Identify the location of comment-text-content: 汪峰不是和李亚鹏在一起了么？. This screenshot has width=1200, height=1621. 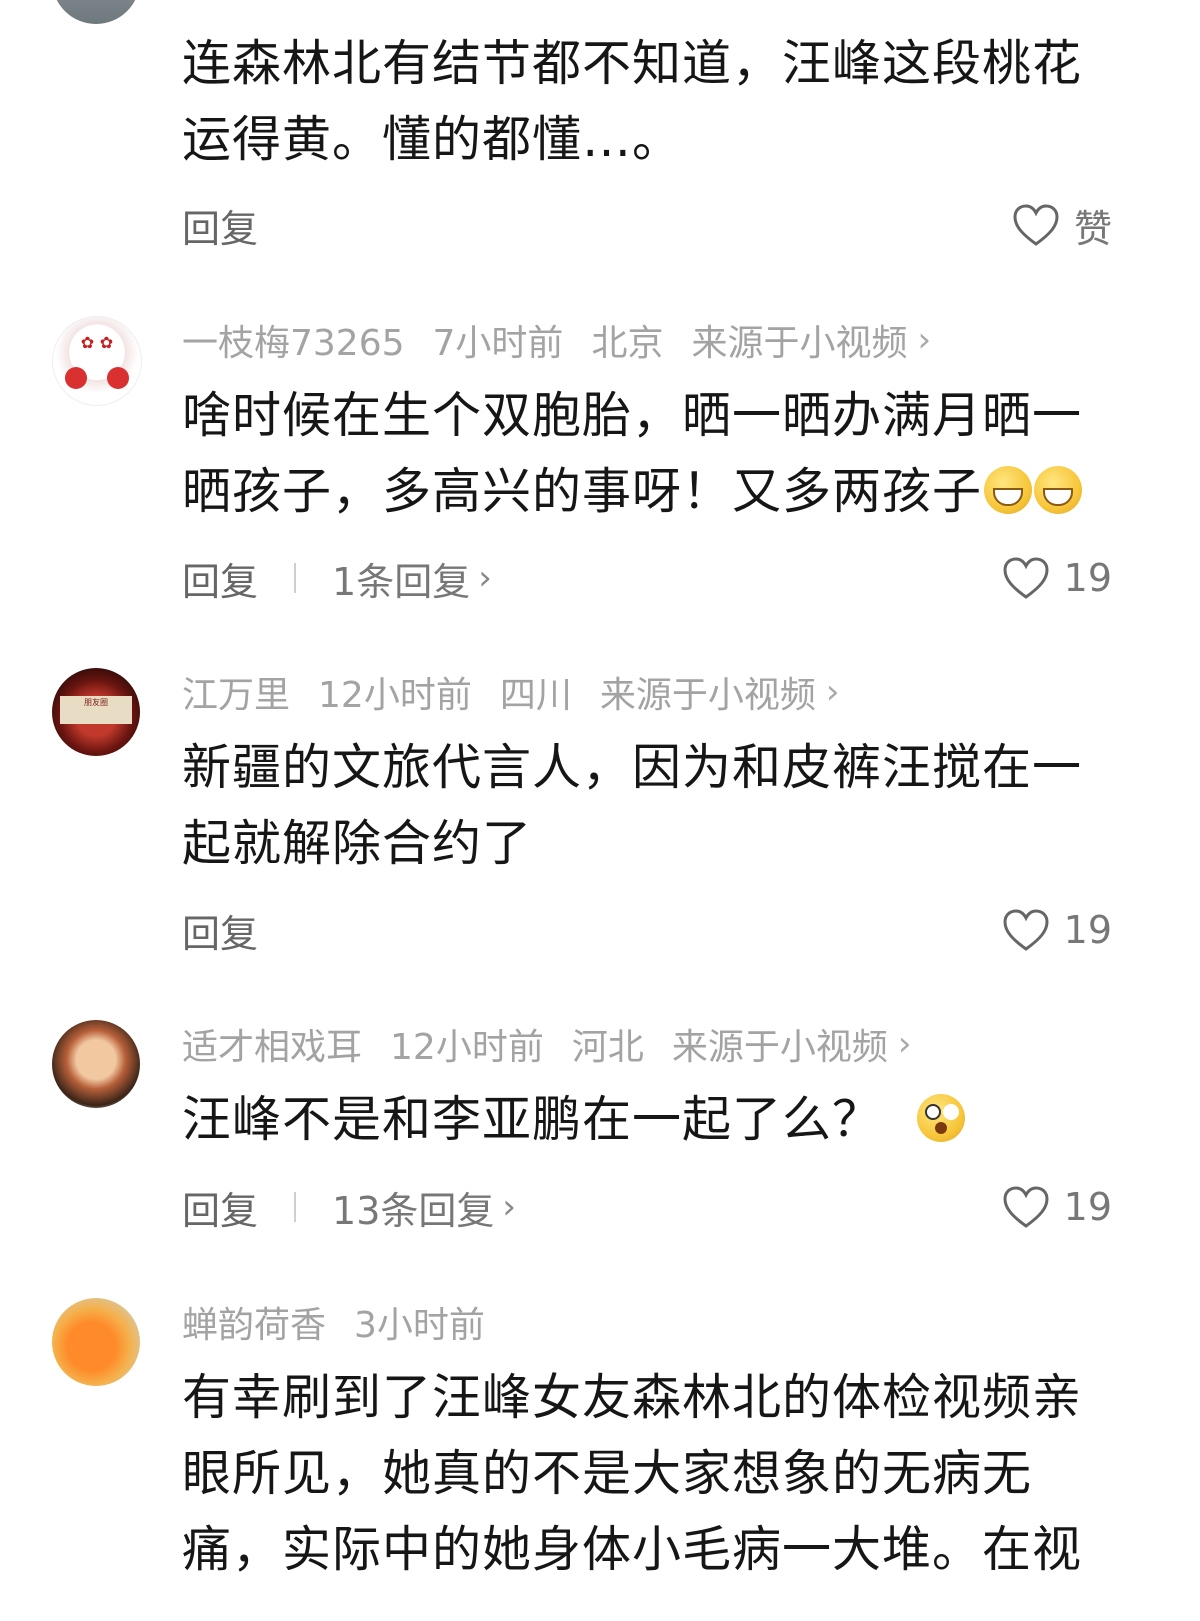
(532, 1119).